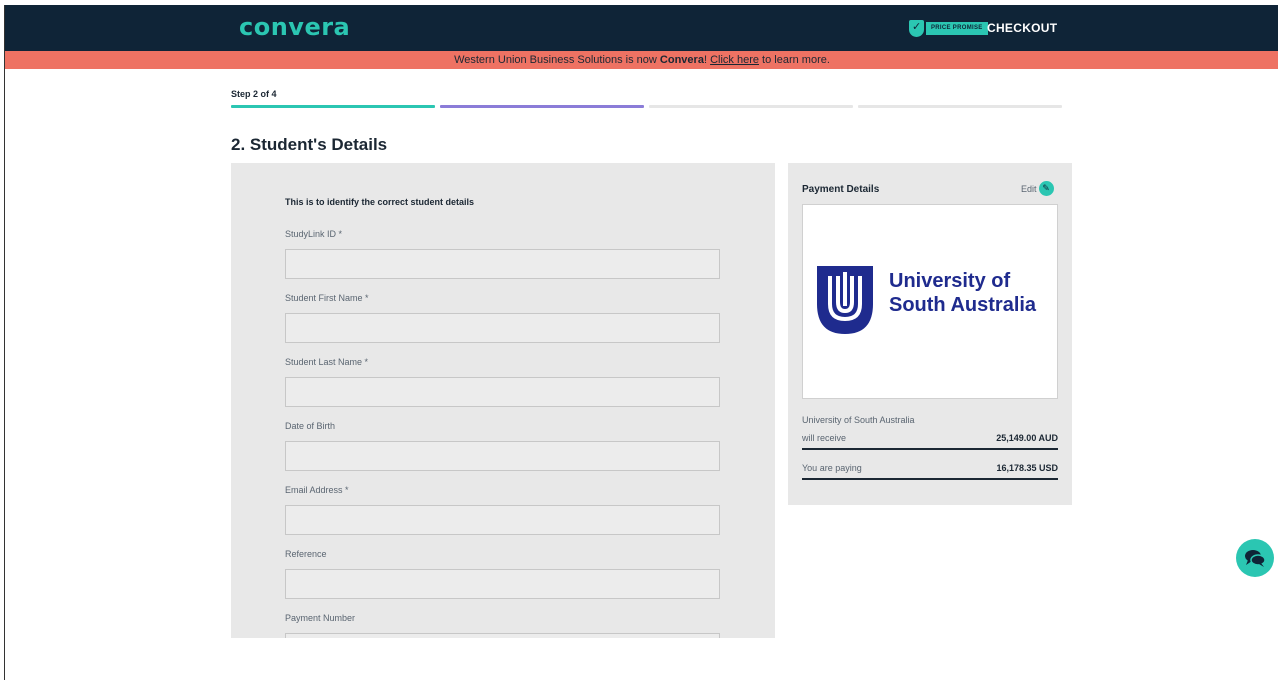 Image resolution: width=1278 pixels, height=680 pixels. I want to click on reference-input, so click(502, 584).